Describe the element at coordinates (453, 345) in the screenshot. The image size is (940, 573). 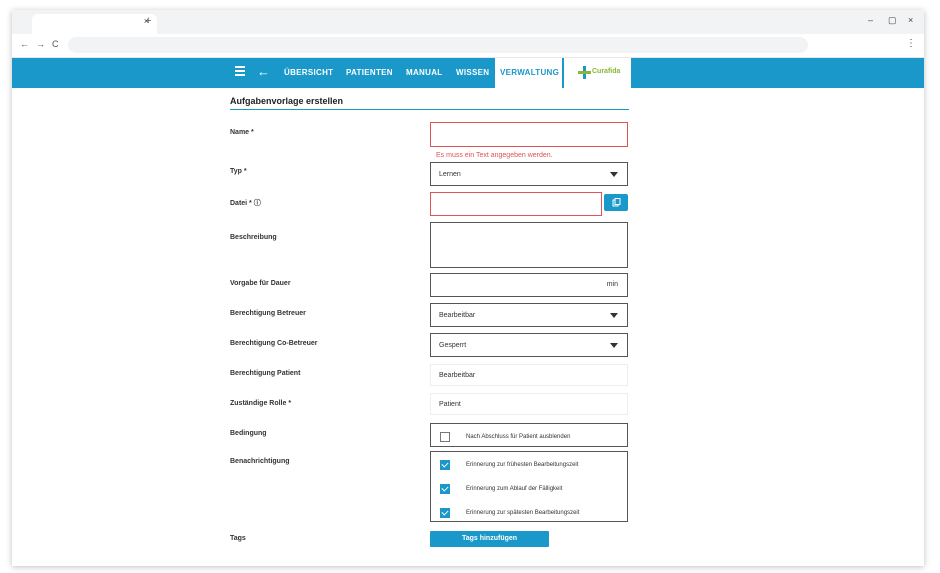
I see `cobetreuer-value: Gesperrt` at that location.